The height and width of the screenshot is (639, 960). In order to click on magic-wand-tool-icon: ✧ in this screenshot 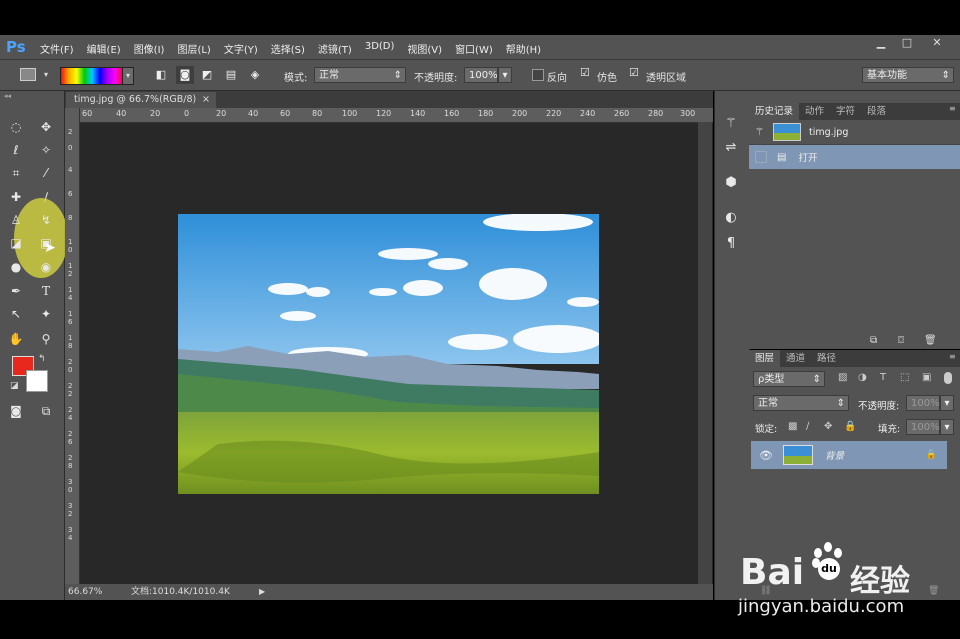, I will do `click(46, 150)`.